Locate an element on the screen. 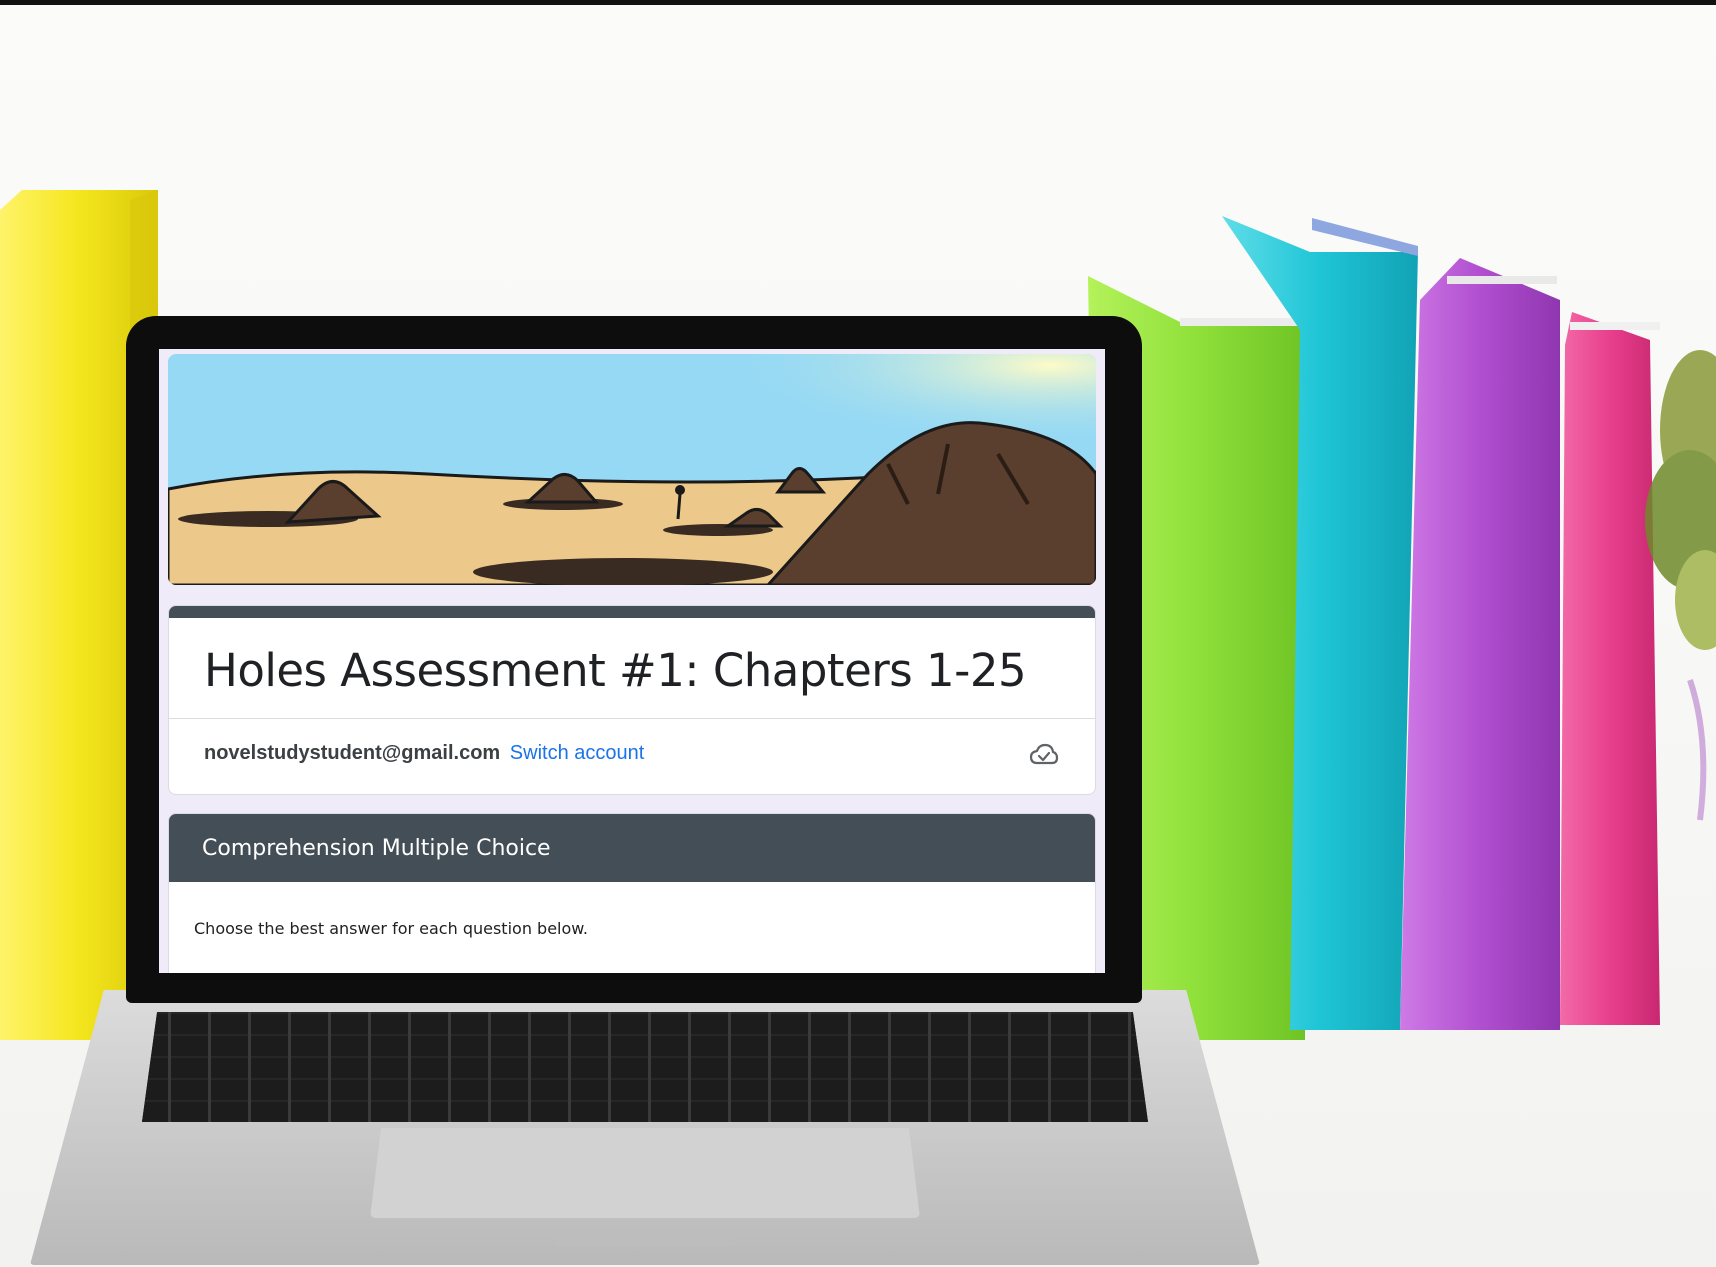 The height and width of the screenshot is (1267, 1716). cloud-check-icon is located at coordinates (1044, 754).